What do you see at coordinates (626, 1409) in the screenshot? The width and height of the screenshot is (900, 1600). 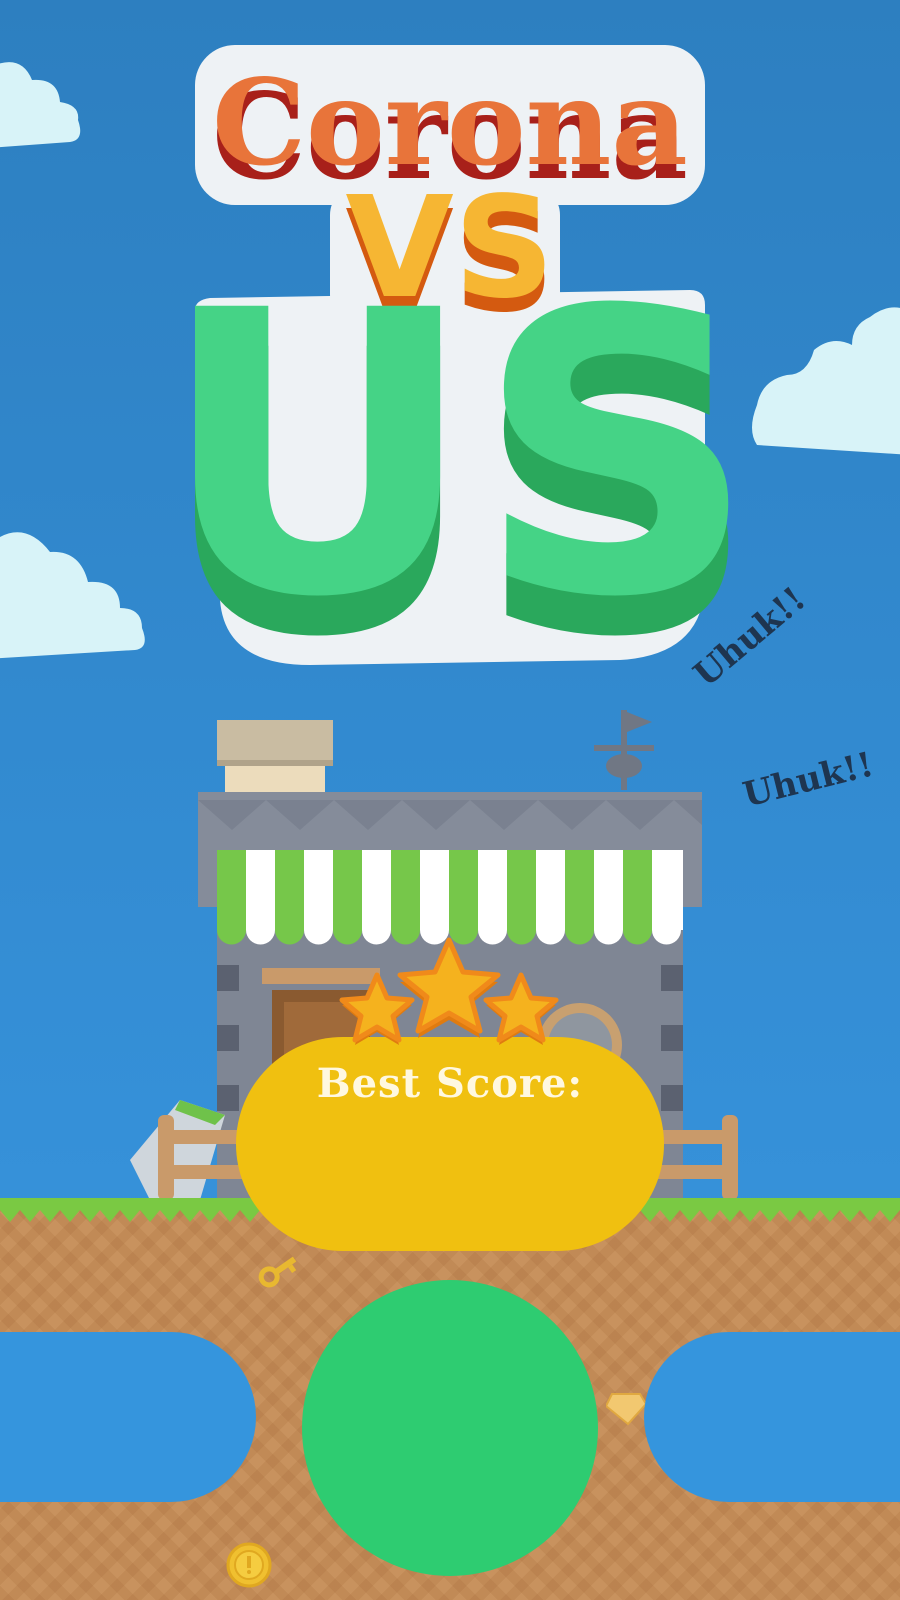 I see `gem-icon` at bounding box center [626, 1409].